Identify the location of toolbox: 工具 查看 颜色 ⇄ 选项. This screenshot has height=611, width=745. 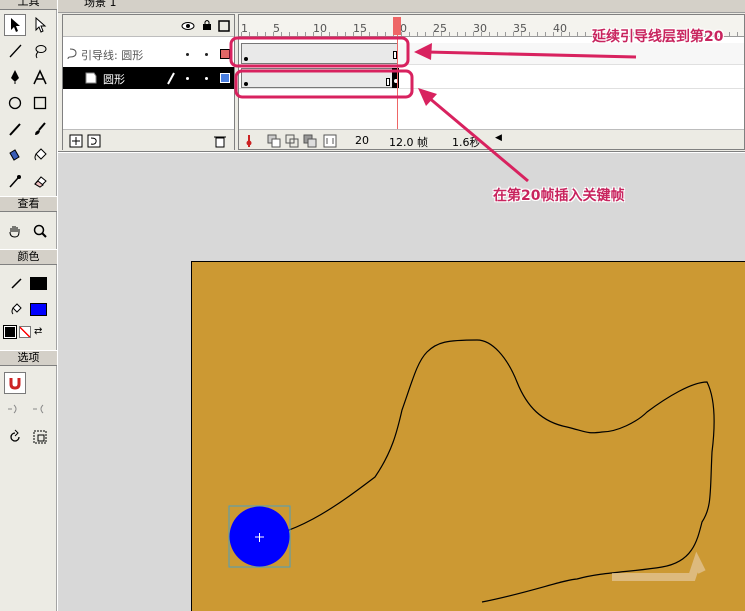
(28, 305).